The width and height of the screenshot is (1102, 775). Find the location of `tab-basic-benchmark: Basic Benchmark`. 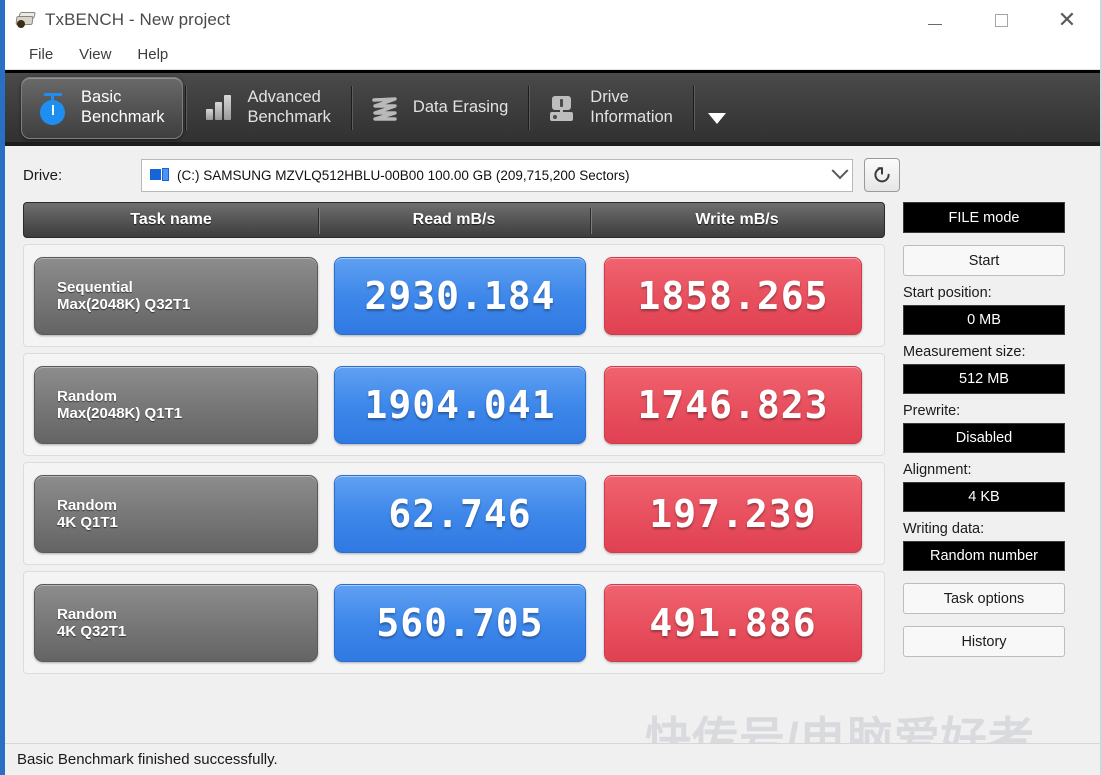

tab-basic-benchmark: Basic Benchmark is located at coordinates (102, 107).